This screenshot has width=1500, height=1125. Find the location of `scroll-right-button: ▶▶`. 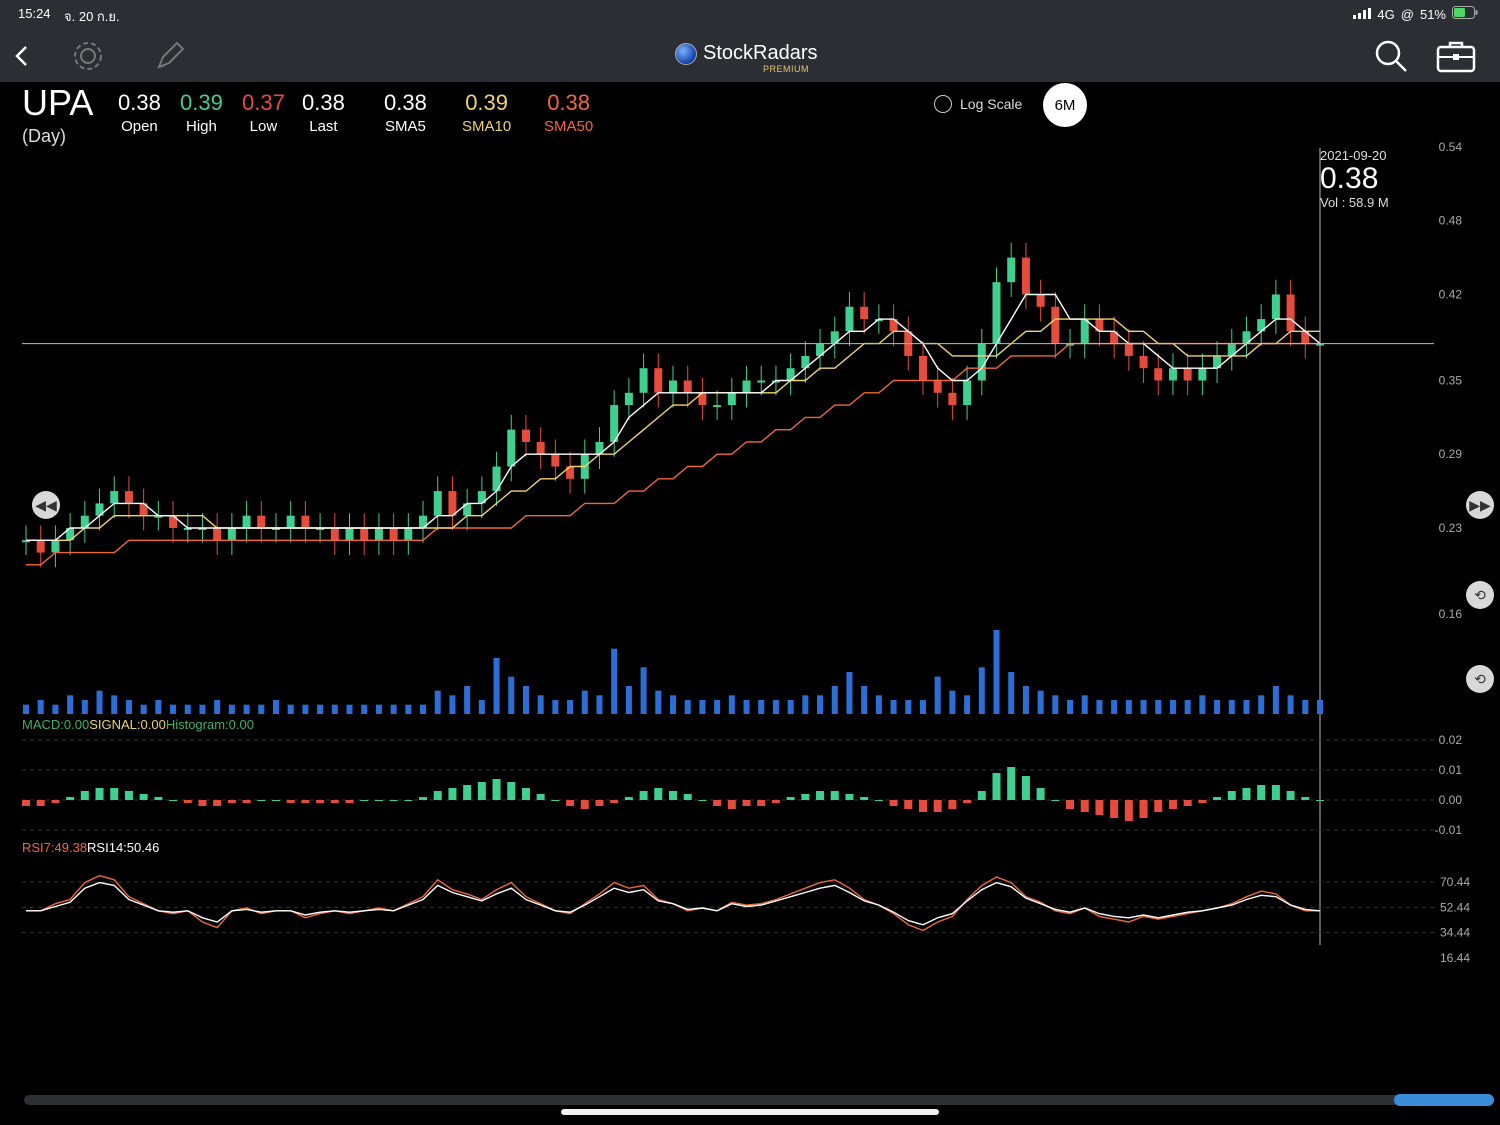

scroll-right-button: ▶▶ is located at coordinates (1480, 505).